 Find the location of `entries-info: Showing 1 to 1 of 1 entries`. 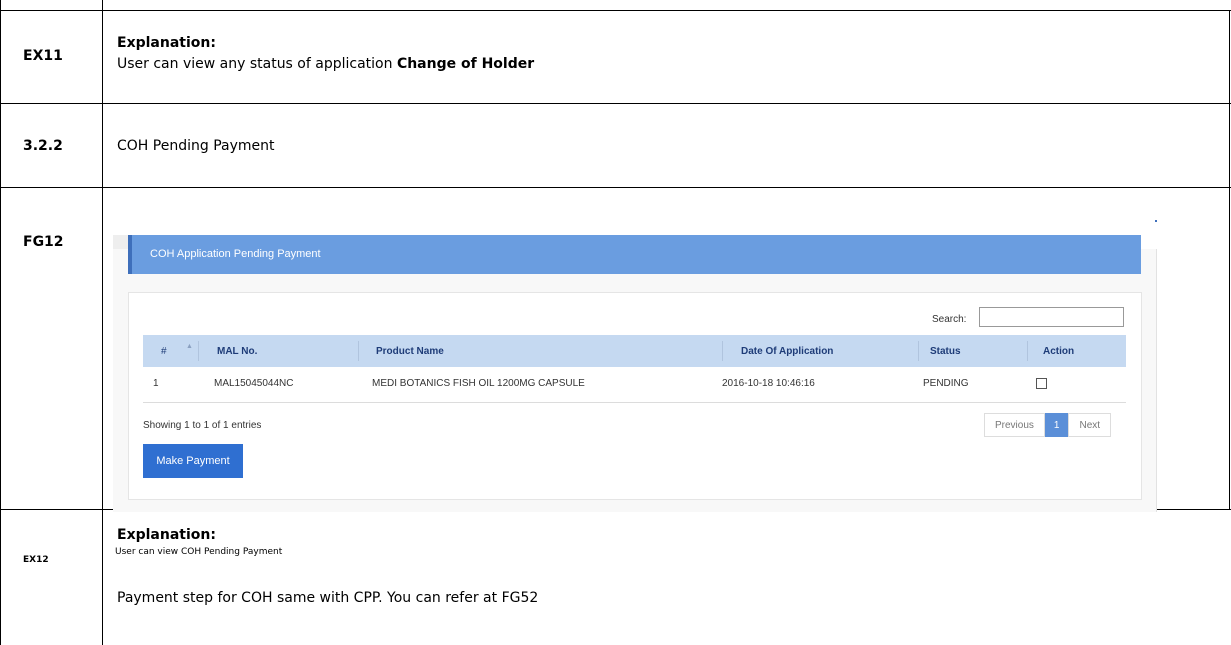

entries-info: Showing 1 to 1 of 1 entries is located at coordinates (202, 425).